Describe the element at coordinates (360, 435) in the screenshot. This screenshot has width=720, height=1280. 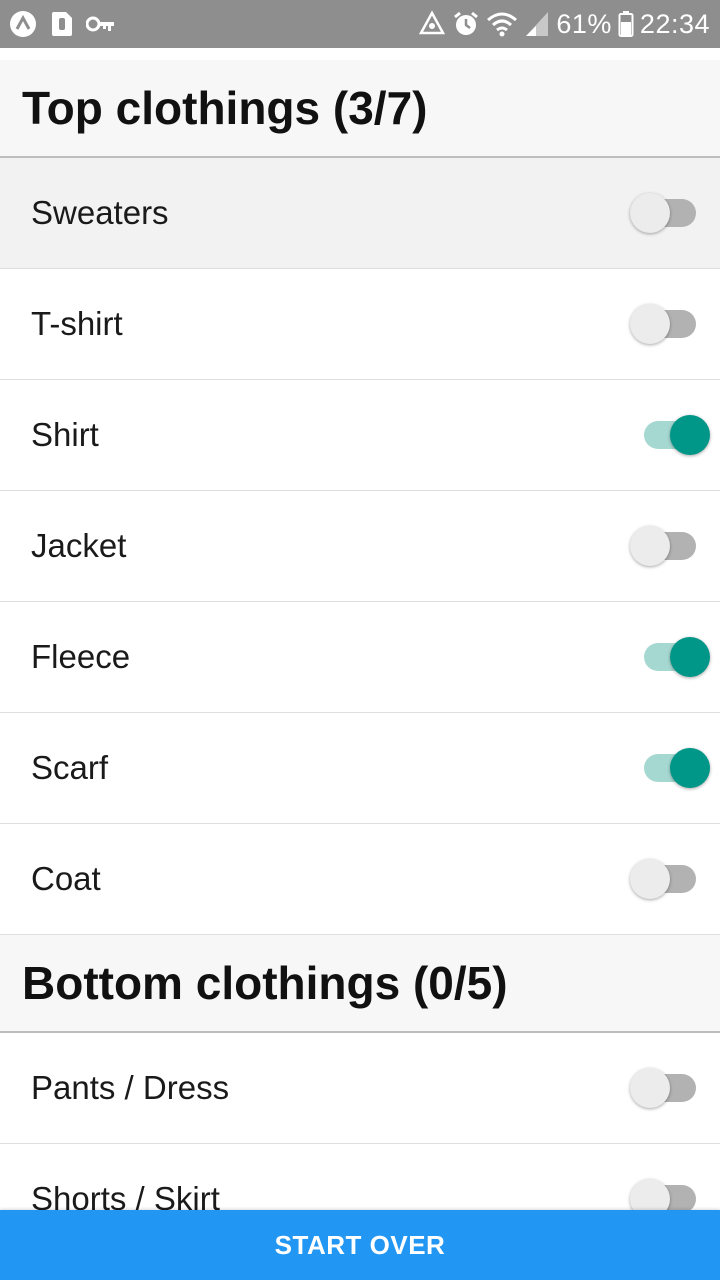
I see `list-item-shirt: Shirt` at that location.